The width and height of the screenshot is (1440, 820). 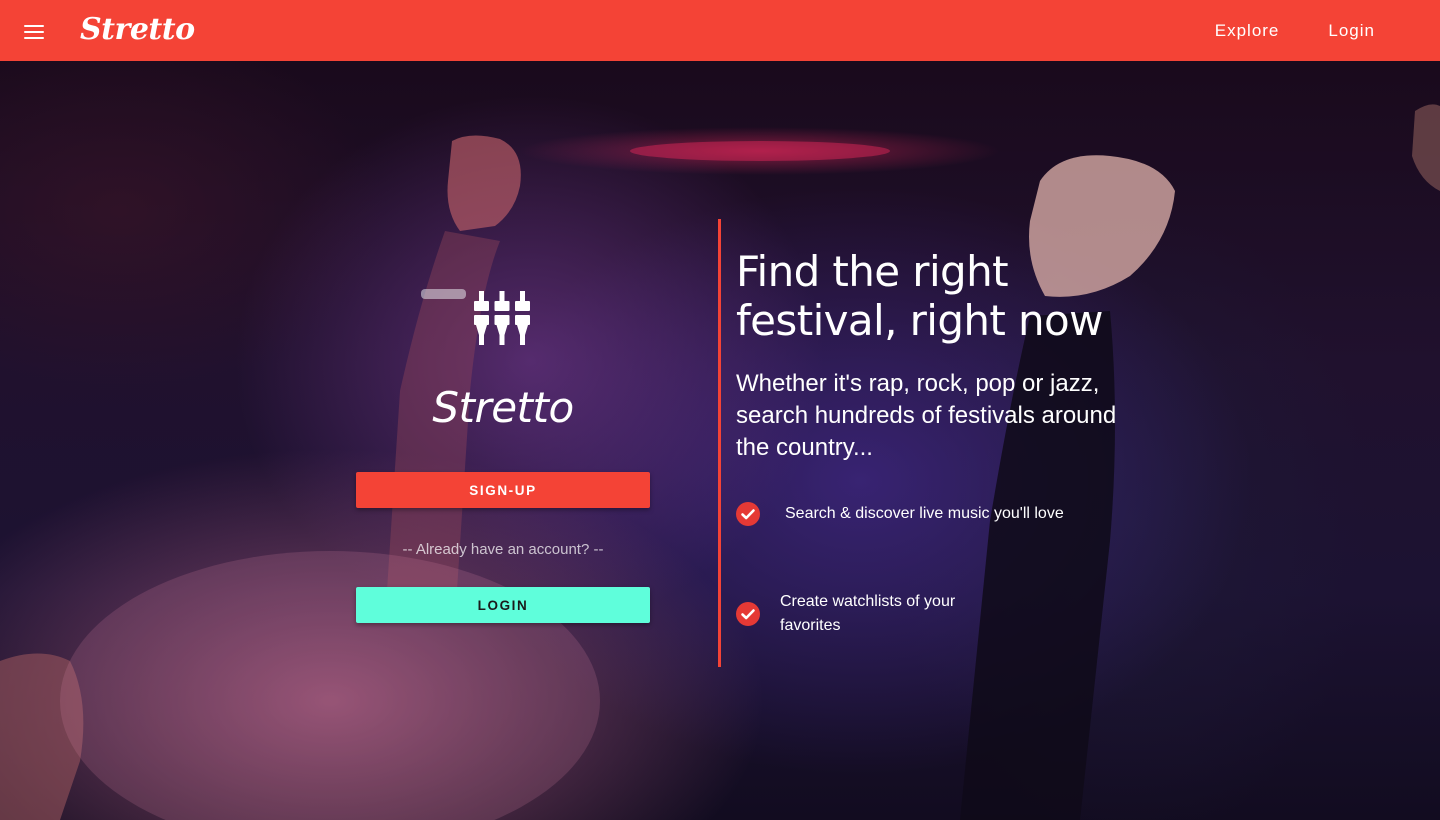 What do you see at coordinates (502, 318) in the screenshot?
I see `sliders-equalizer-icon` at bounding box center [502, 318].